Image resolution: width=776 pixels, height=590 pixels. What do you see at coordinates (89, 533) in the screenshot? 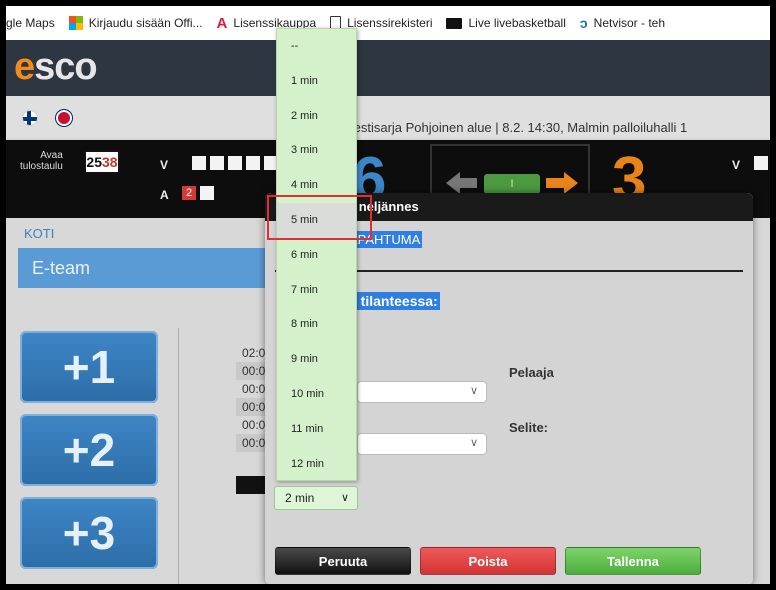
I see `plus-three-button: +3` at bounding box center [89, 533].